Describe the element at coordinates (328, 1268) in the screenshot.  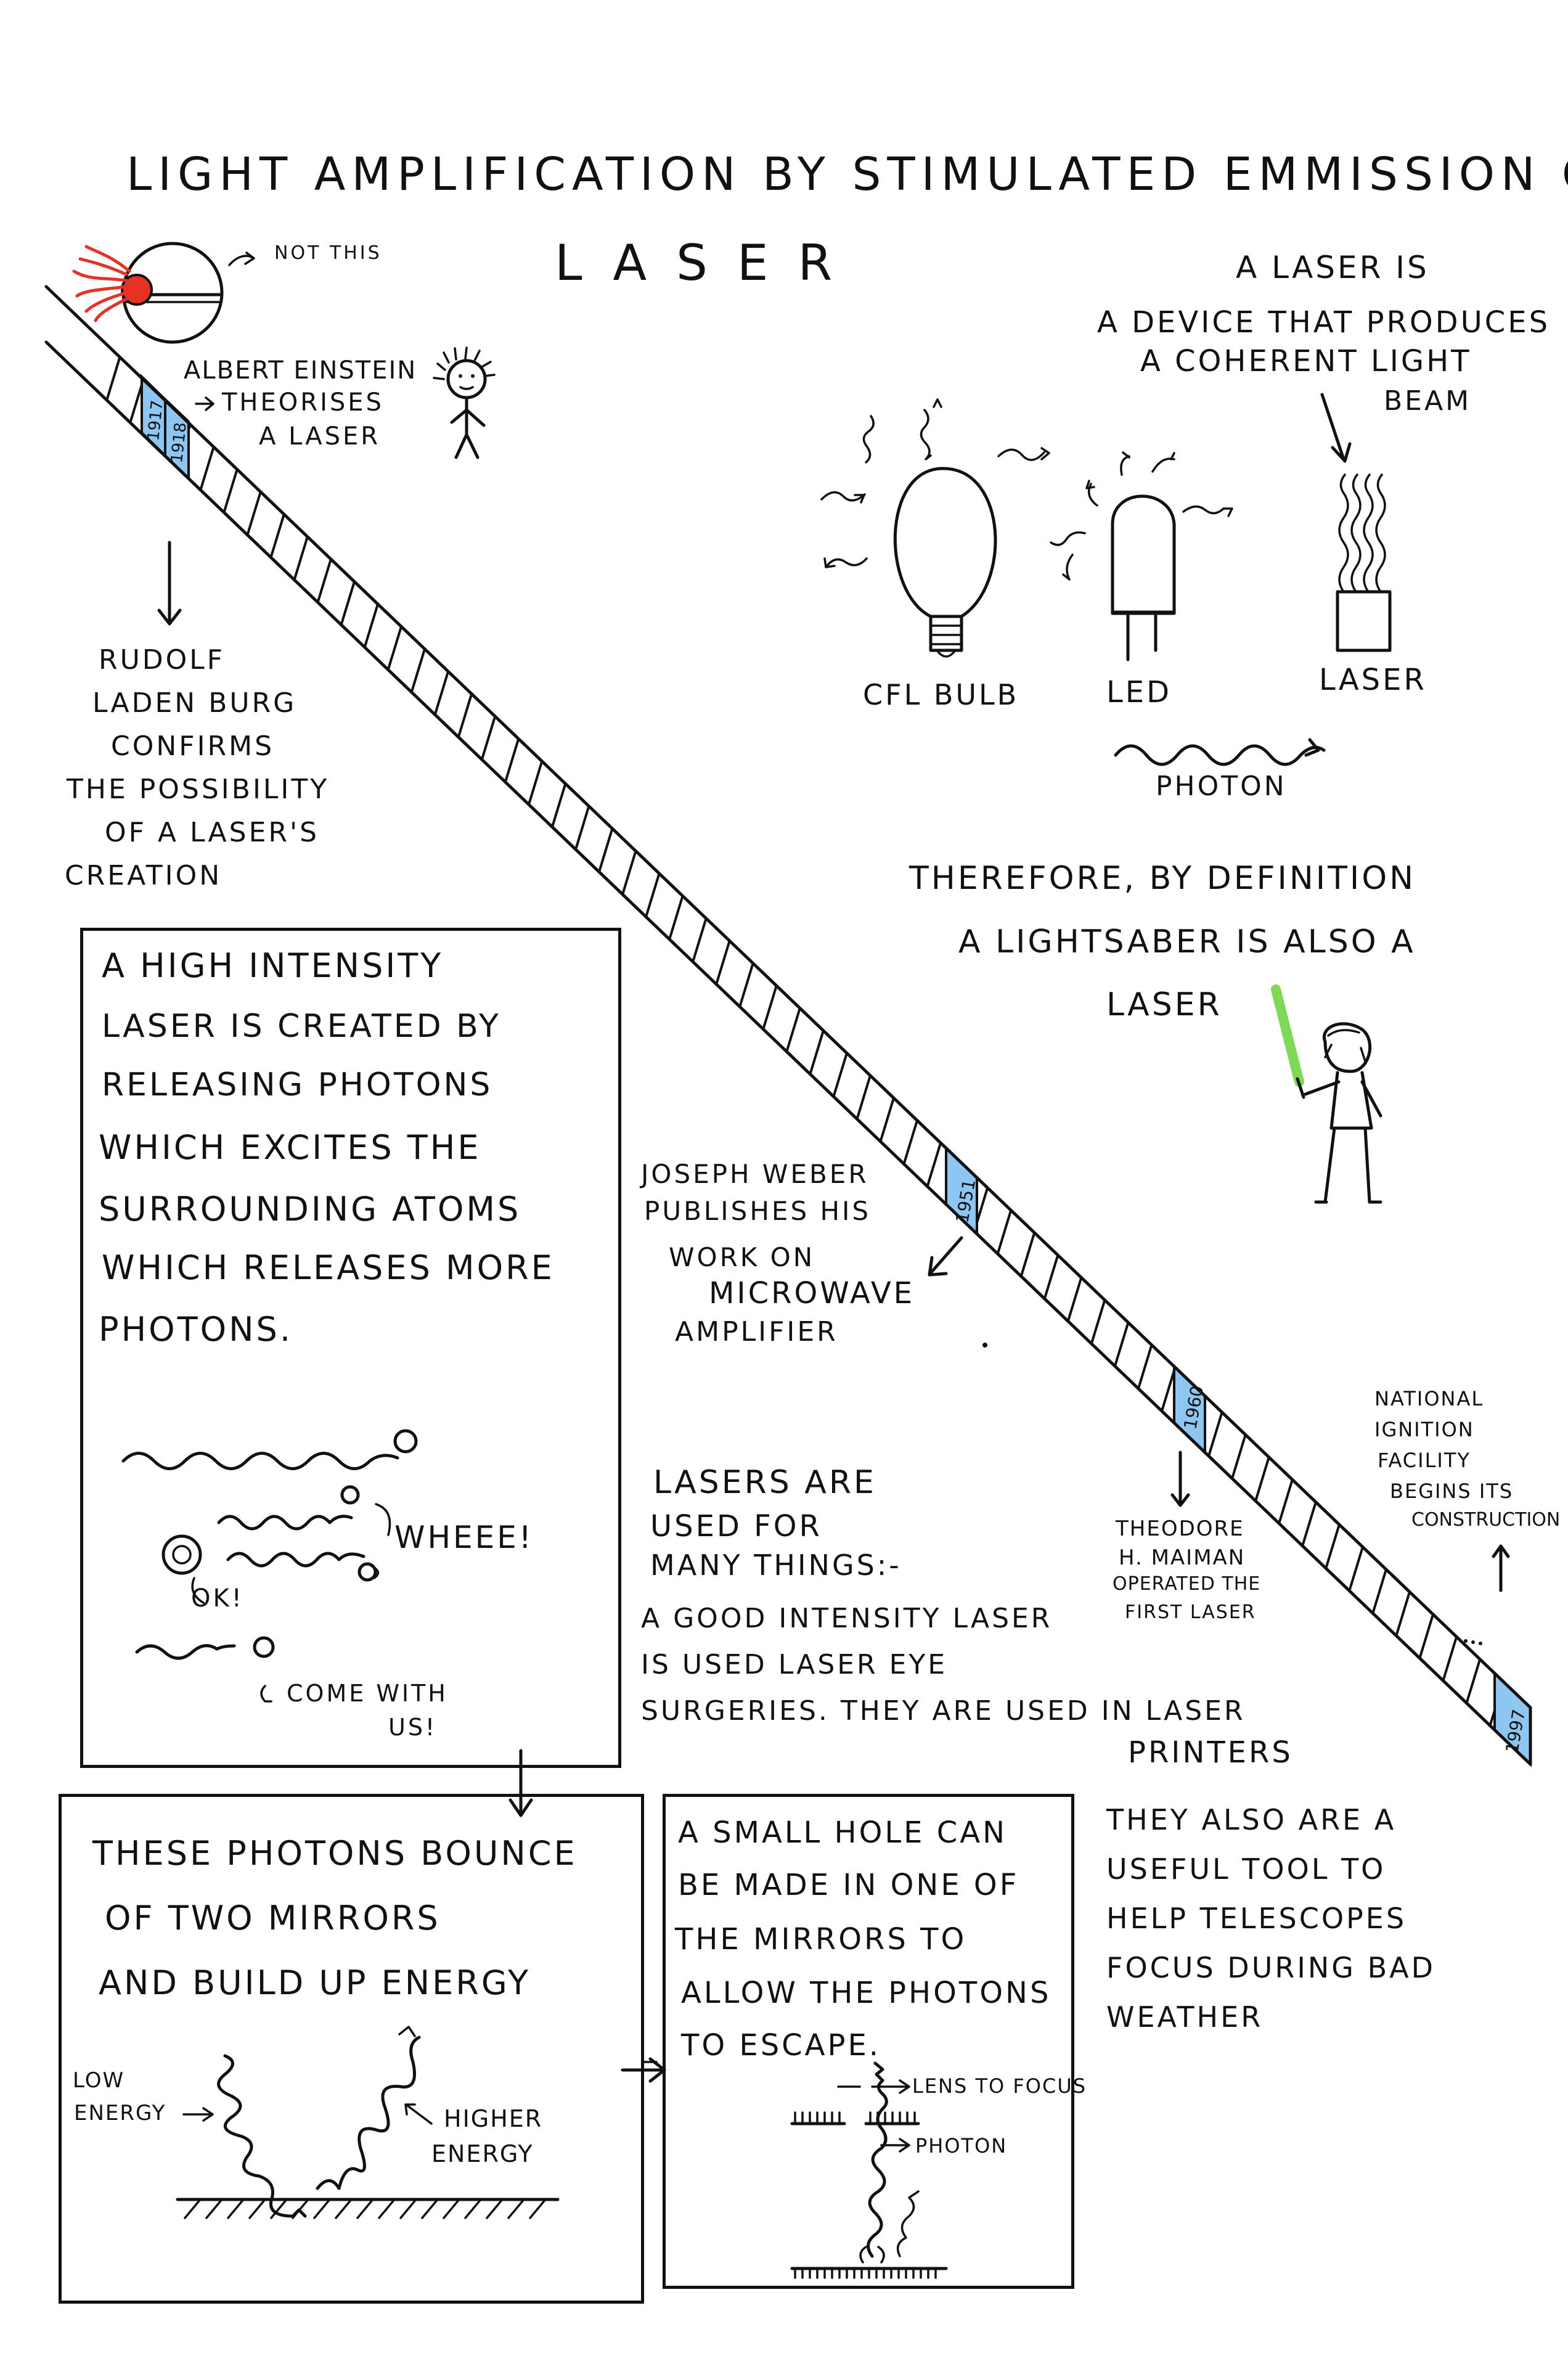
I see `panel1-line-6: WHICH RELEASES MORE` at that location.